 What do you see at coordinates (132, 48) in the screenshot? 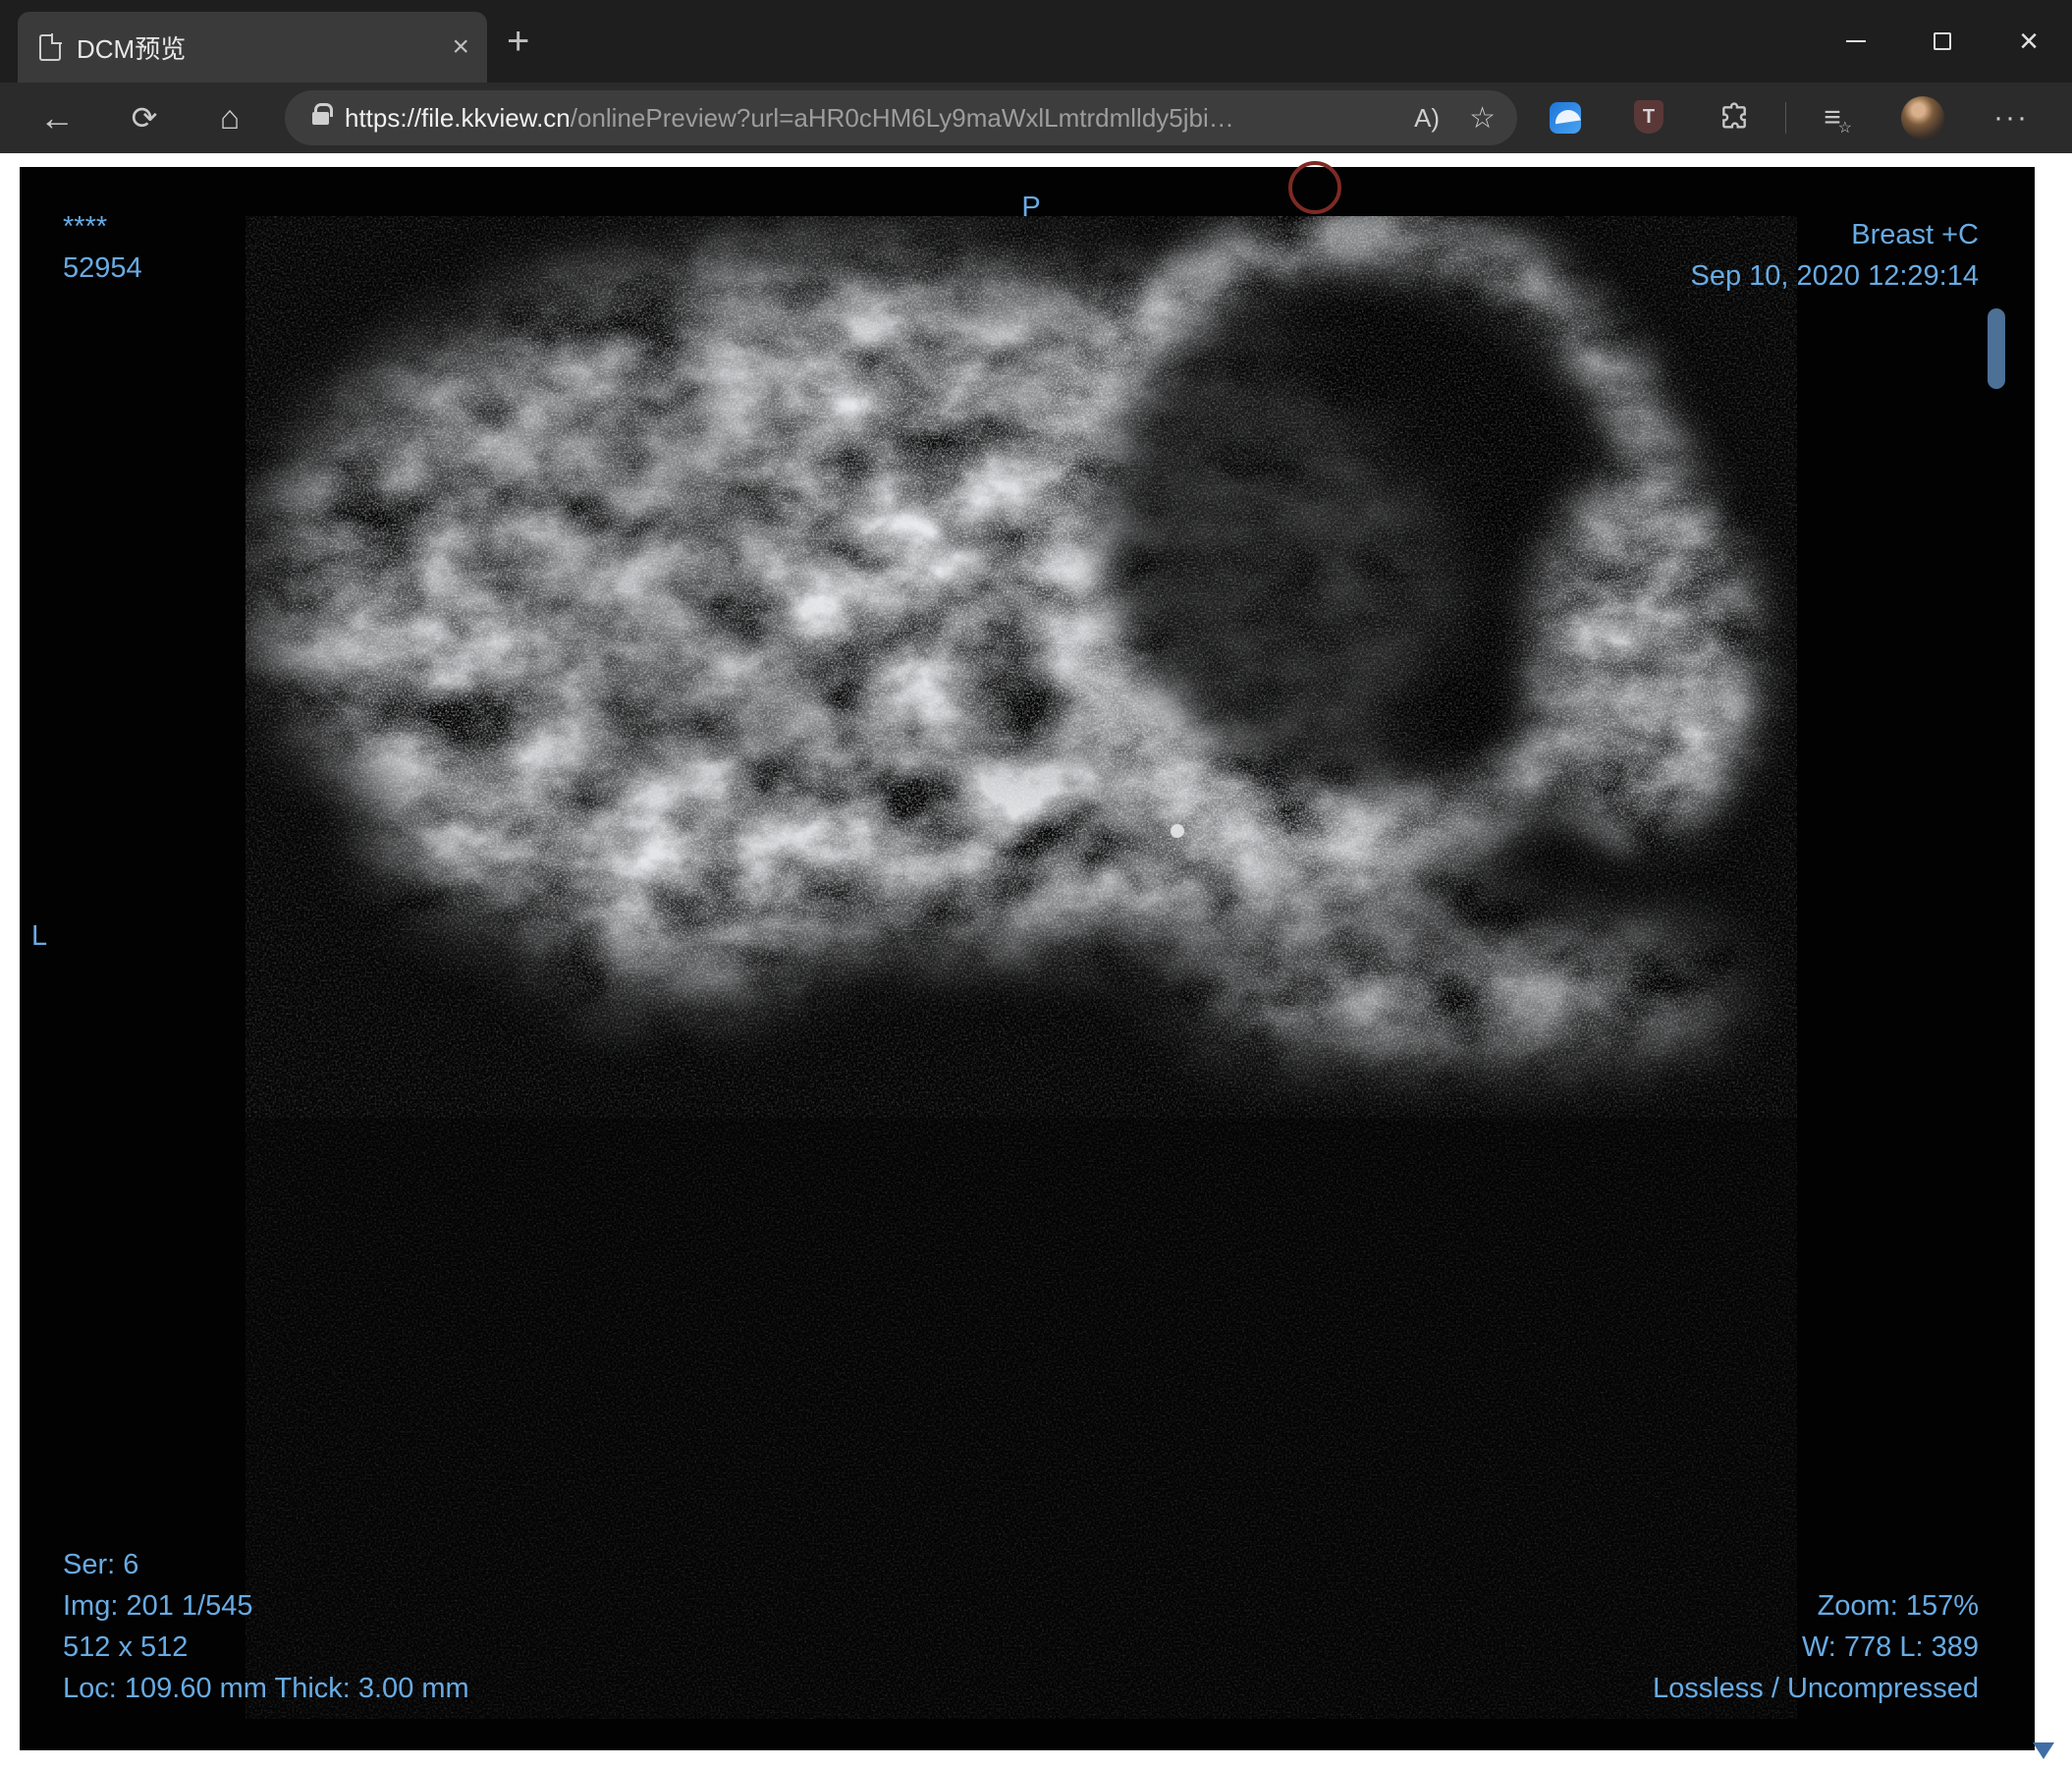
I see `tab-title: DCM预览` at bounding box center [132, 48].